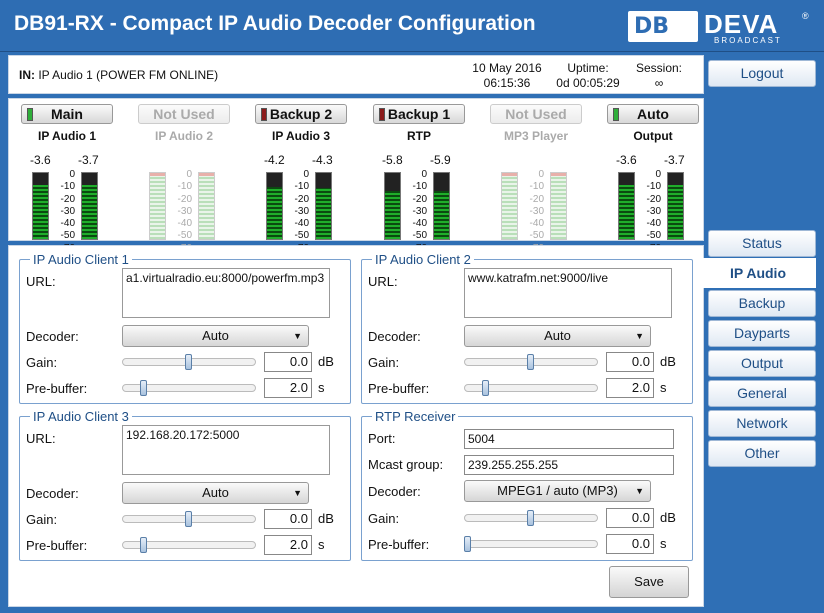  I want to click on nav-item-status: Status, so click(762, 243).